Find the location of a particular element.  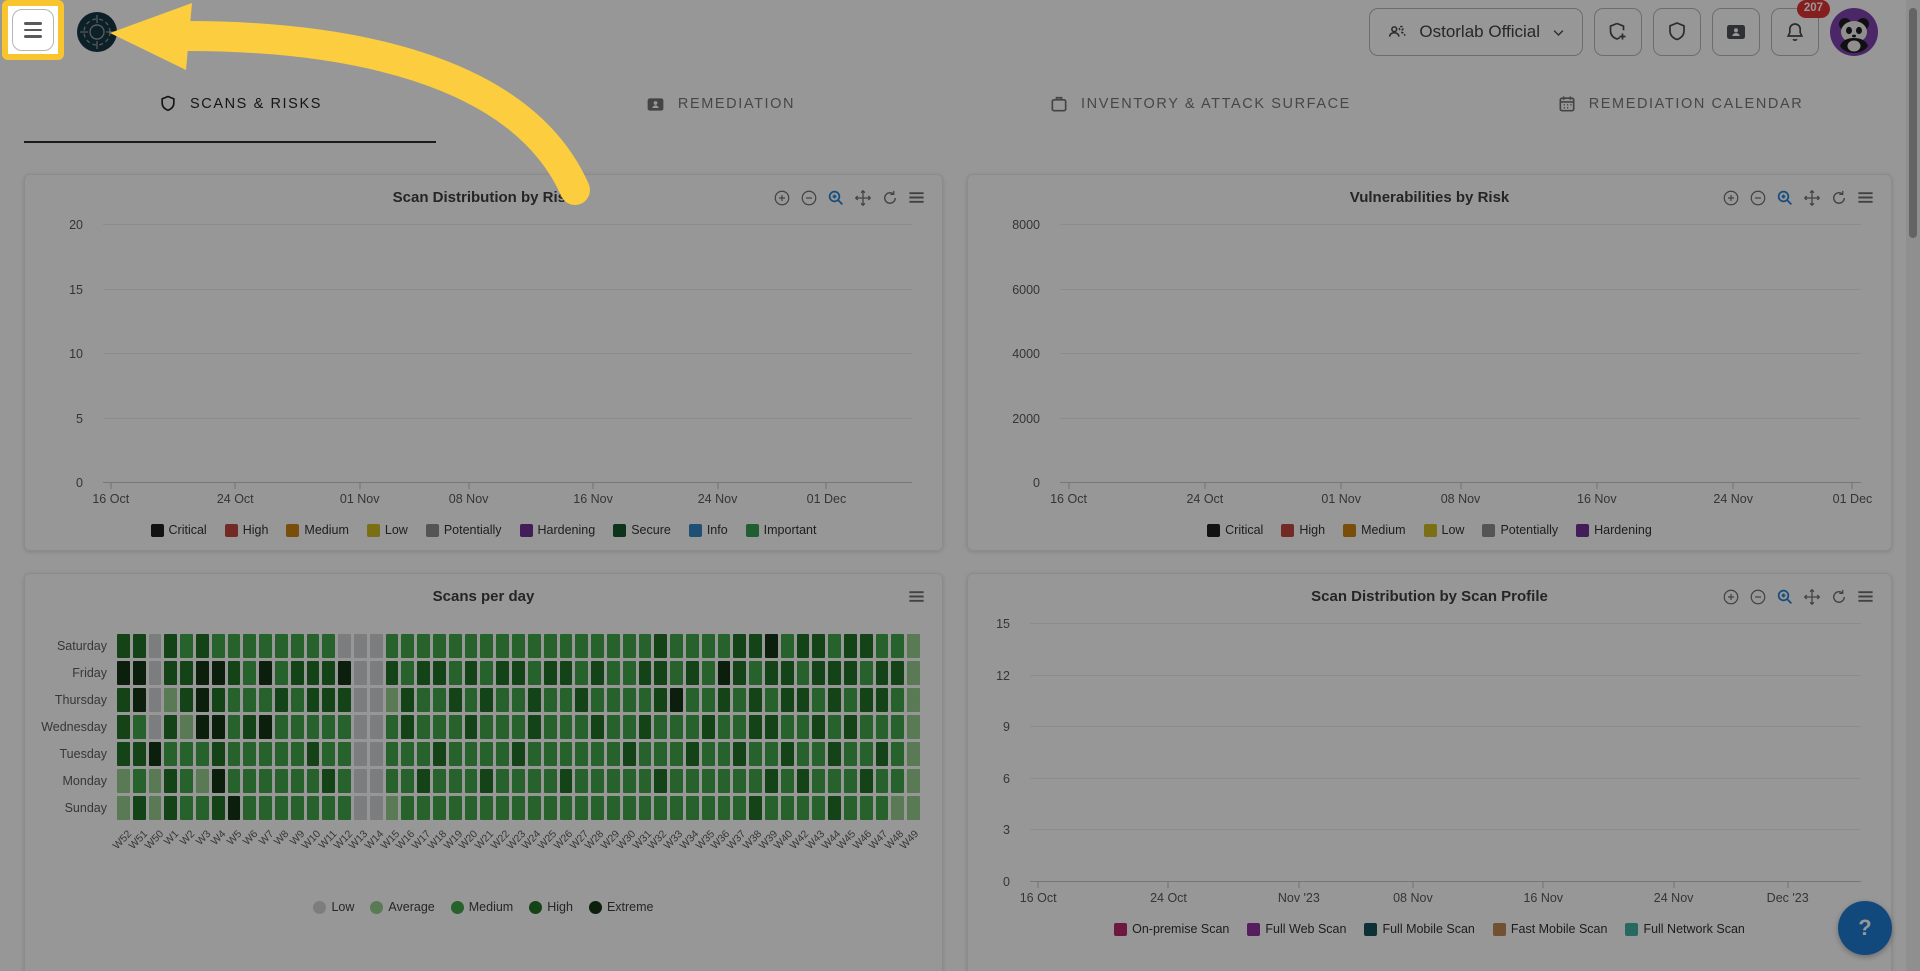

hamburger-menu-button-highlighted is located at coordinates (33, 30).